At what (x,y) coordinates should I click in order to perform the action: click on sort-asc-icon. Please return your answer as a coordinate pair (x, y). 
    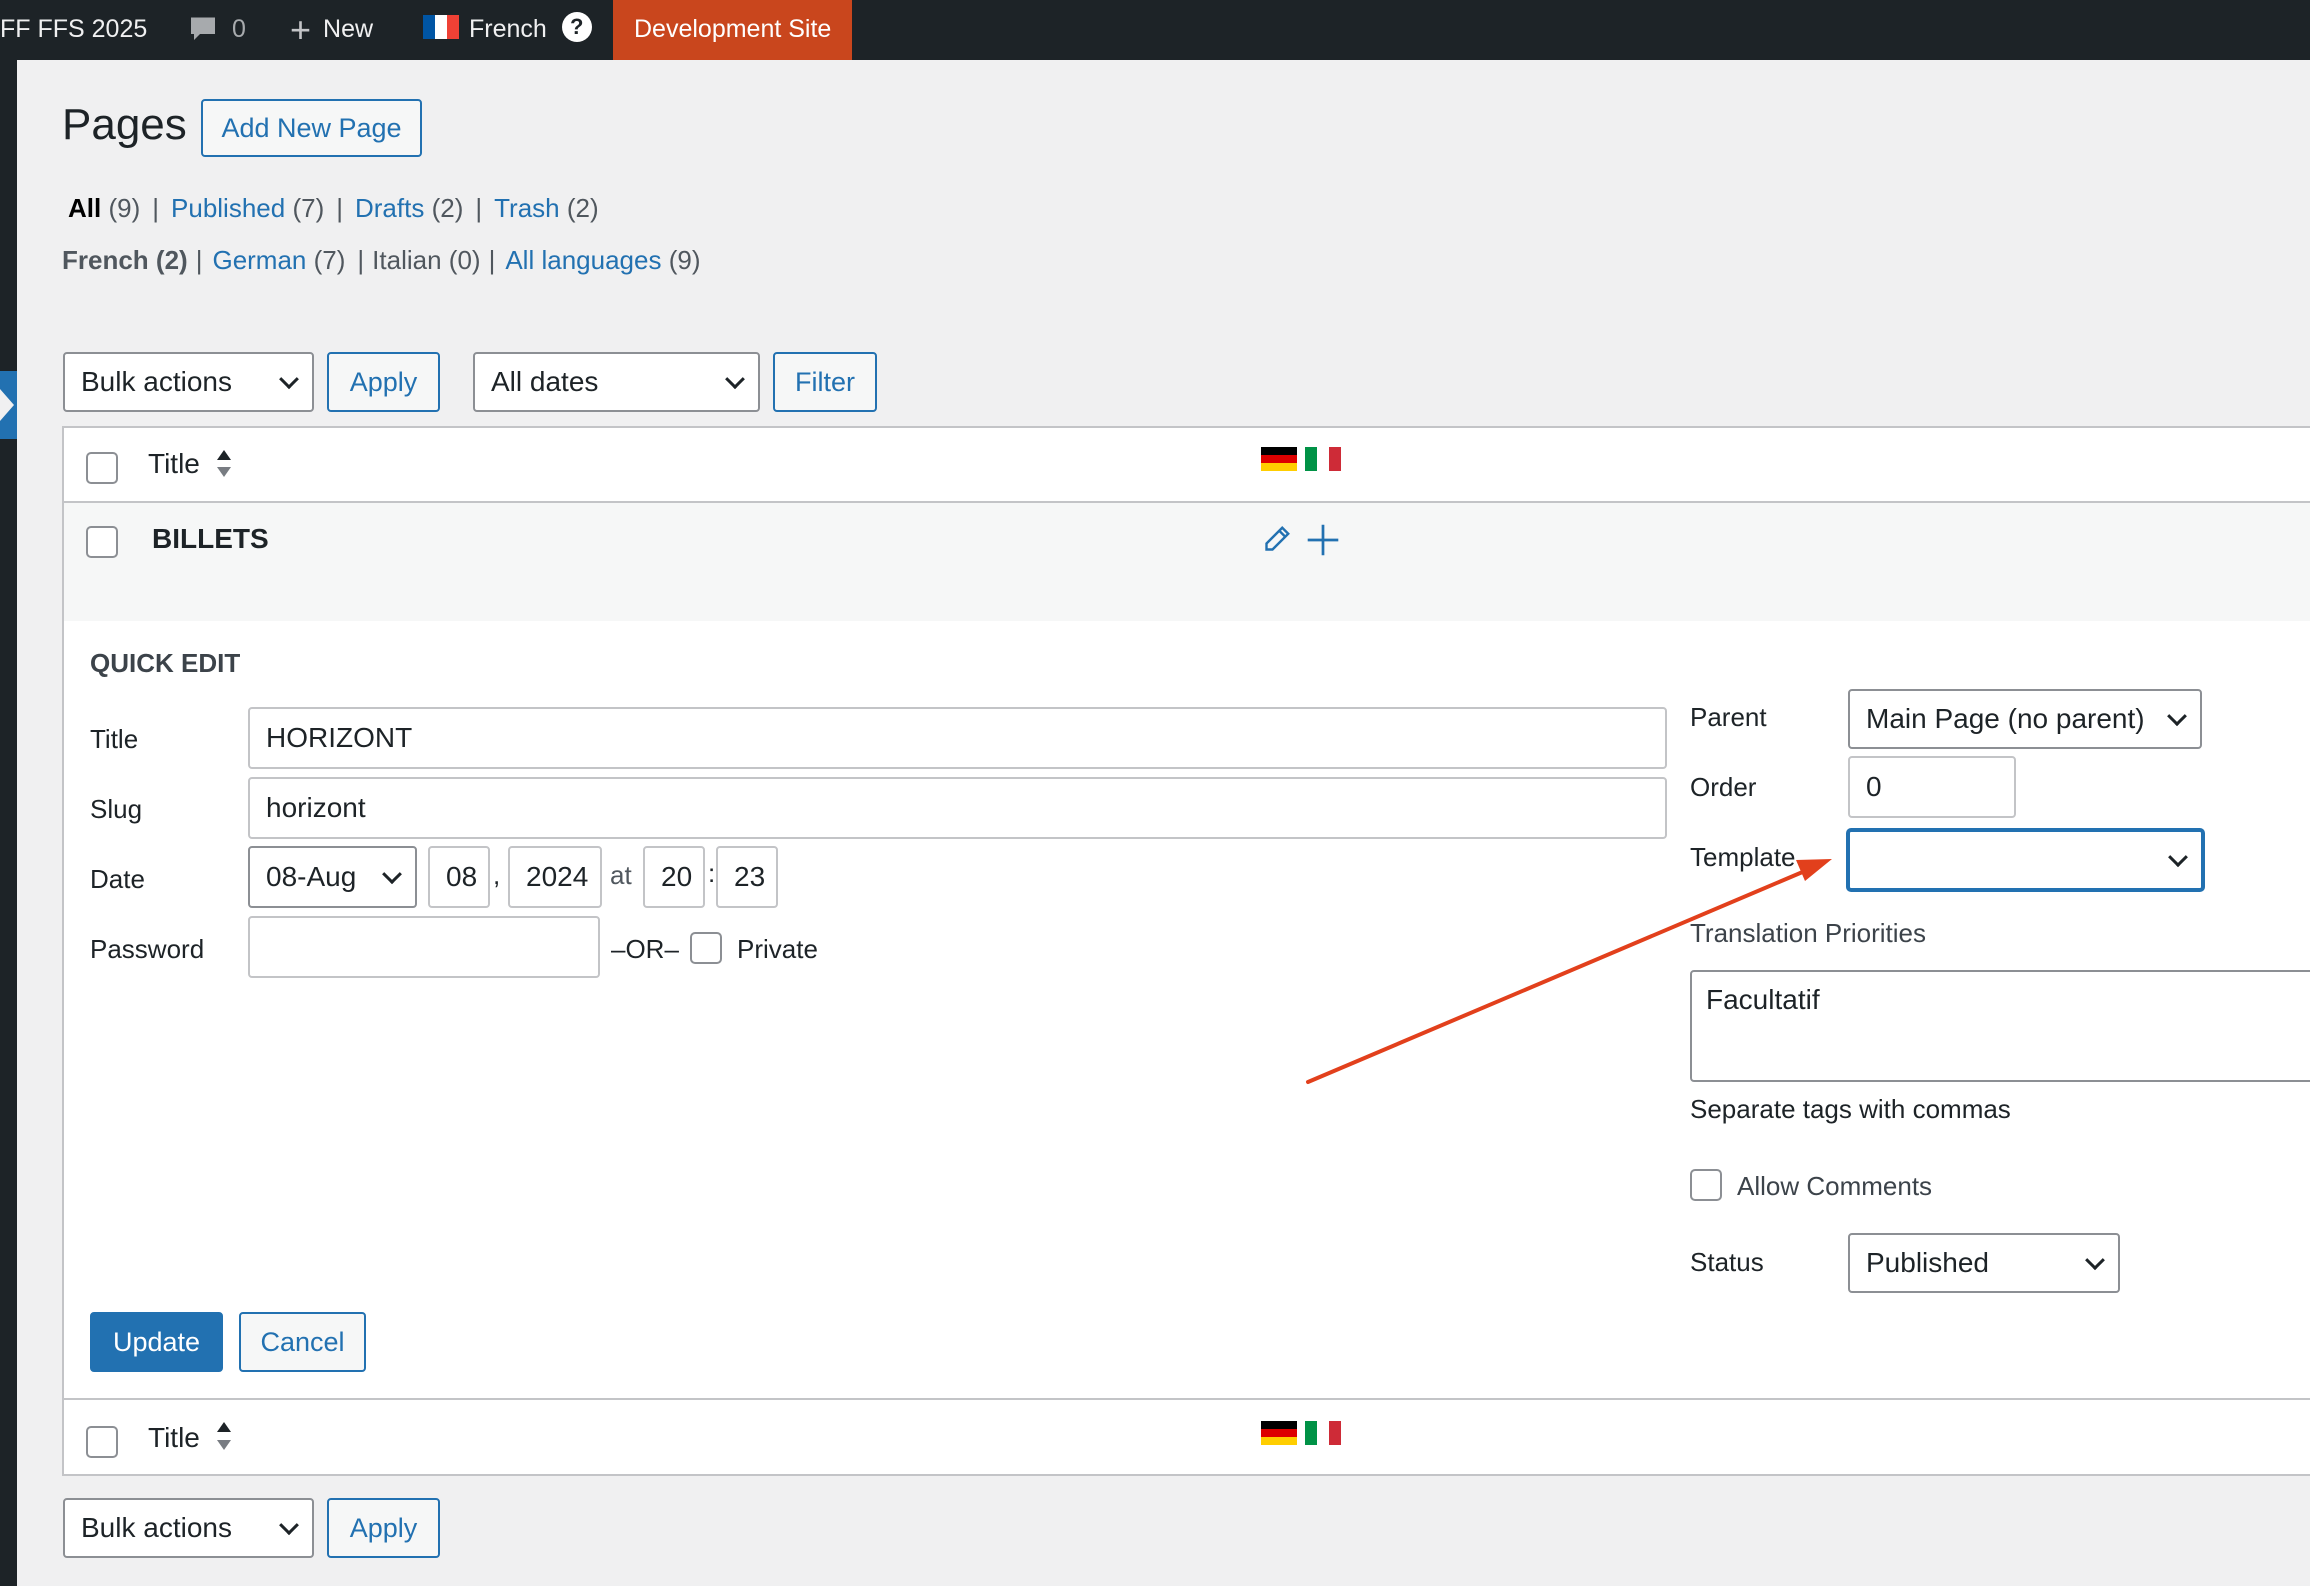
    Looking at the image, I should click on (224, 1427).